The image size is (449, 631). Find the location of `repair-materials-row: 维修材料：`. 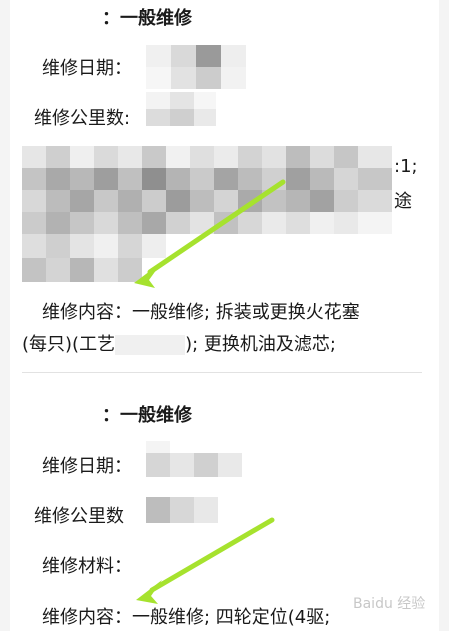

repair-materials-row: 维修材料： is located at coordinates (87, 565).